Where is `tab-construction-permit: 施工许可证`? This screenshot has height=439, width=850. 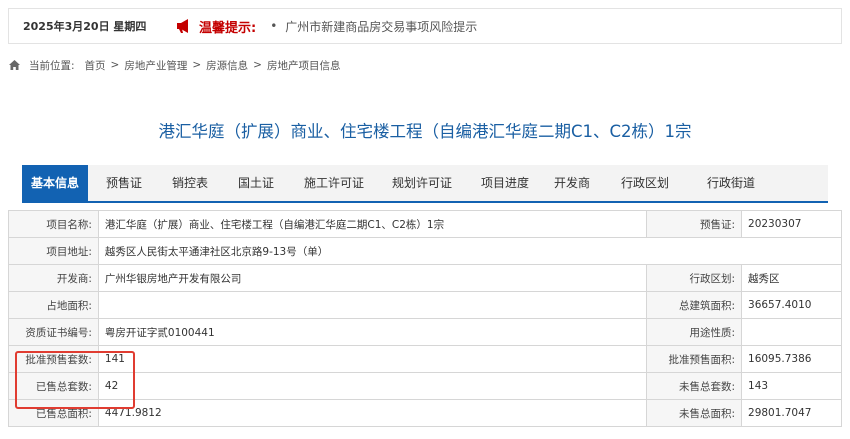
tab-construction-permit: 施工许可证 is located at coordinates (334, 183).